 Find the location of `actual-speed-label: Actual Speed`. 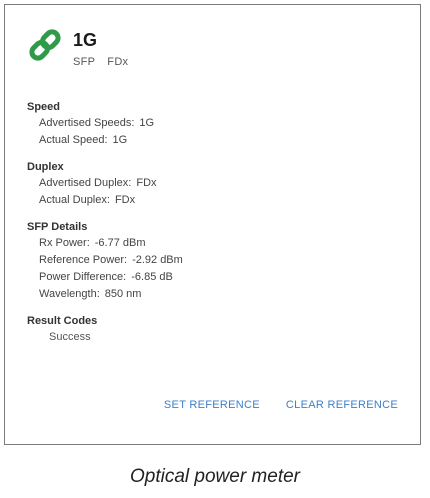

actual-speed-label: Actual Speed is located at coordinates (73, 140).